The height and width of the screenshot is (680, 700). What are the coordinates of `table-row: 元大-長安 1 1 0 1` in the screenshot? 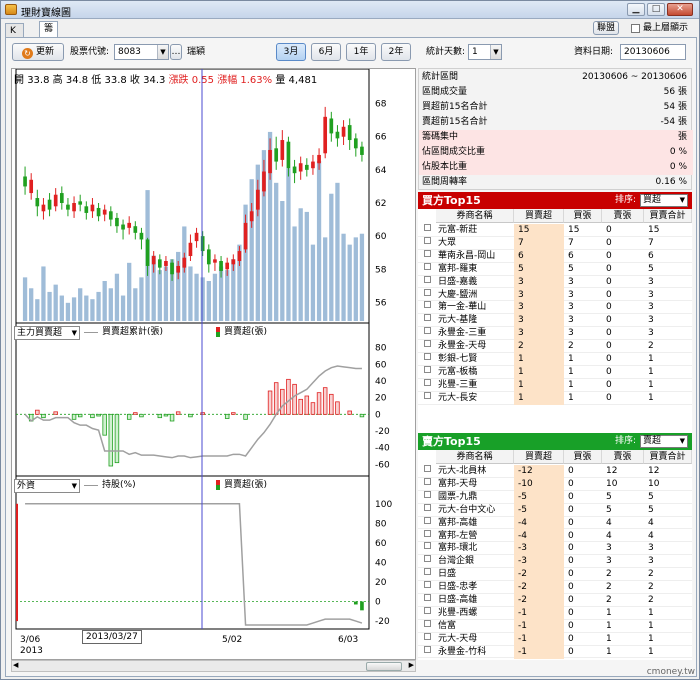 It's located at (555, 398).